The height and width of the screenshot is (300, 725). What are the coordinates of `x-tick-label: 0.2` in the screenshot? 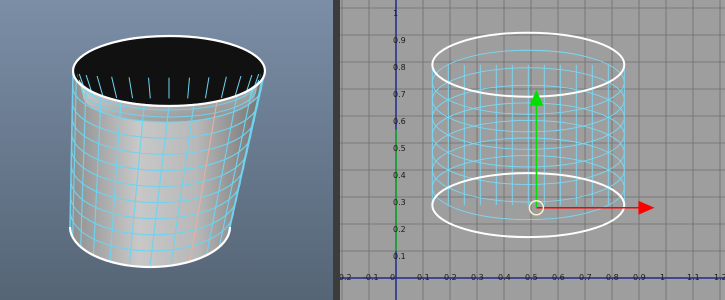 It's located at (450, 277).